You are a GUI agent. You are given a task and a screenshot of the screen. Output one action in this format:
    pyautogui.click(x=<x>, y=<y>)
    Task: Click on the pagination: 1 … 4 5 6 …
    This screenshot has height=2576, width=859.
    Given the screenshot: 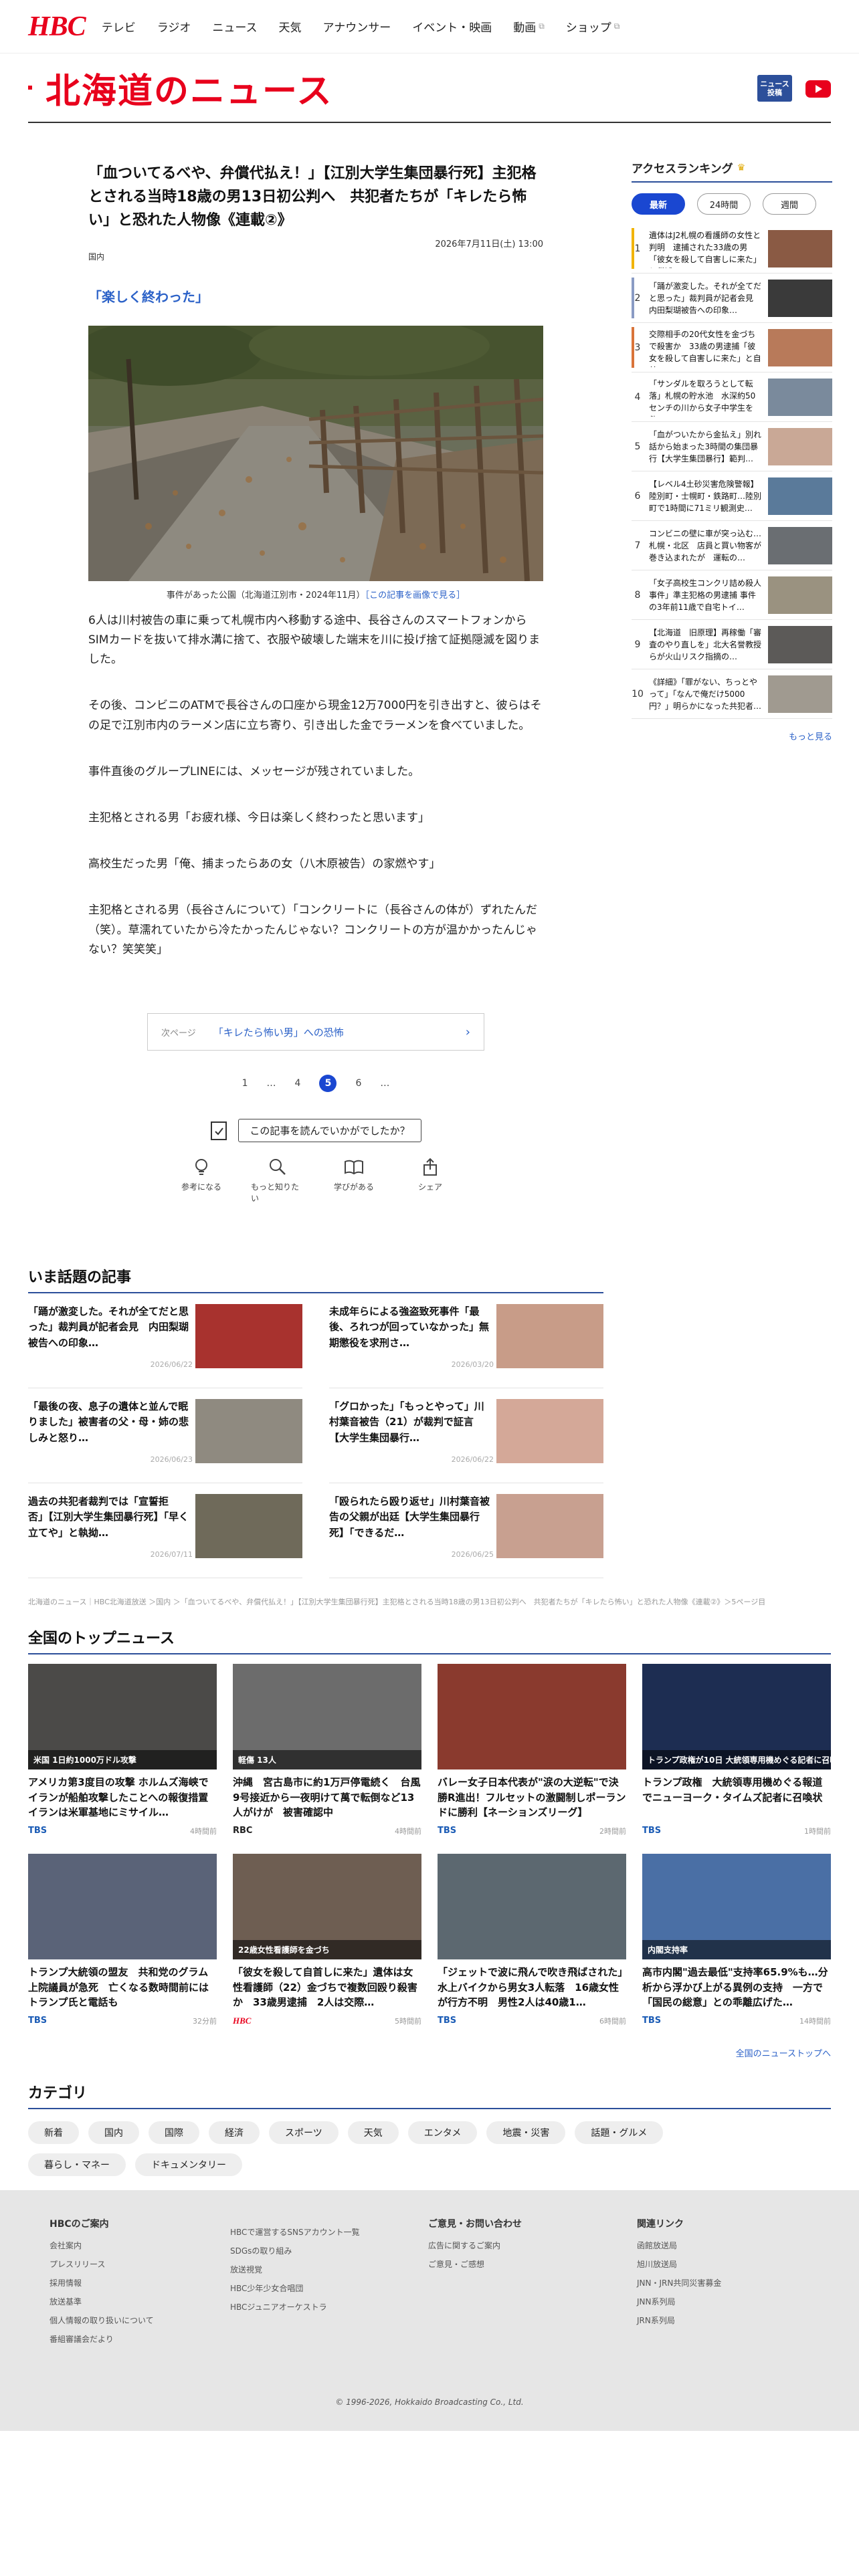 What is the action you would take?
    pyautogui.click(x=315, y=1084)
    